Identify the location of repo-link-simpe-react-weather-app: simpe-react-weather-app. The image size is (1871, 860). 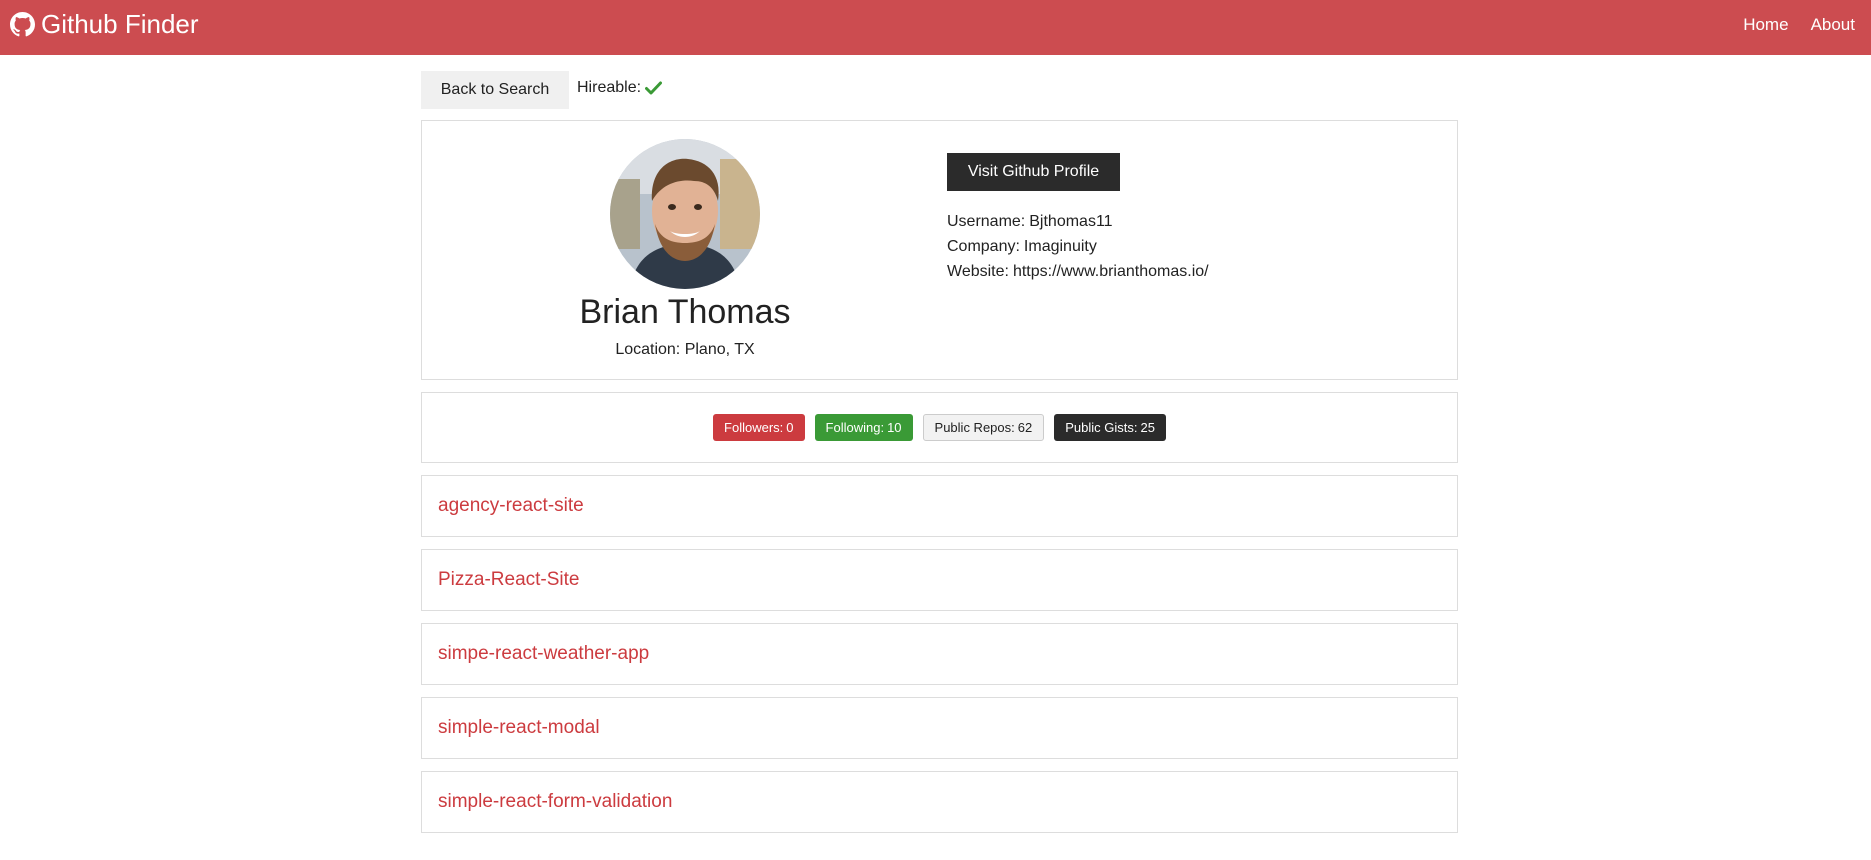
(543, 654).